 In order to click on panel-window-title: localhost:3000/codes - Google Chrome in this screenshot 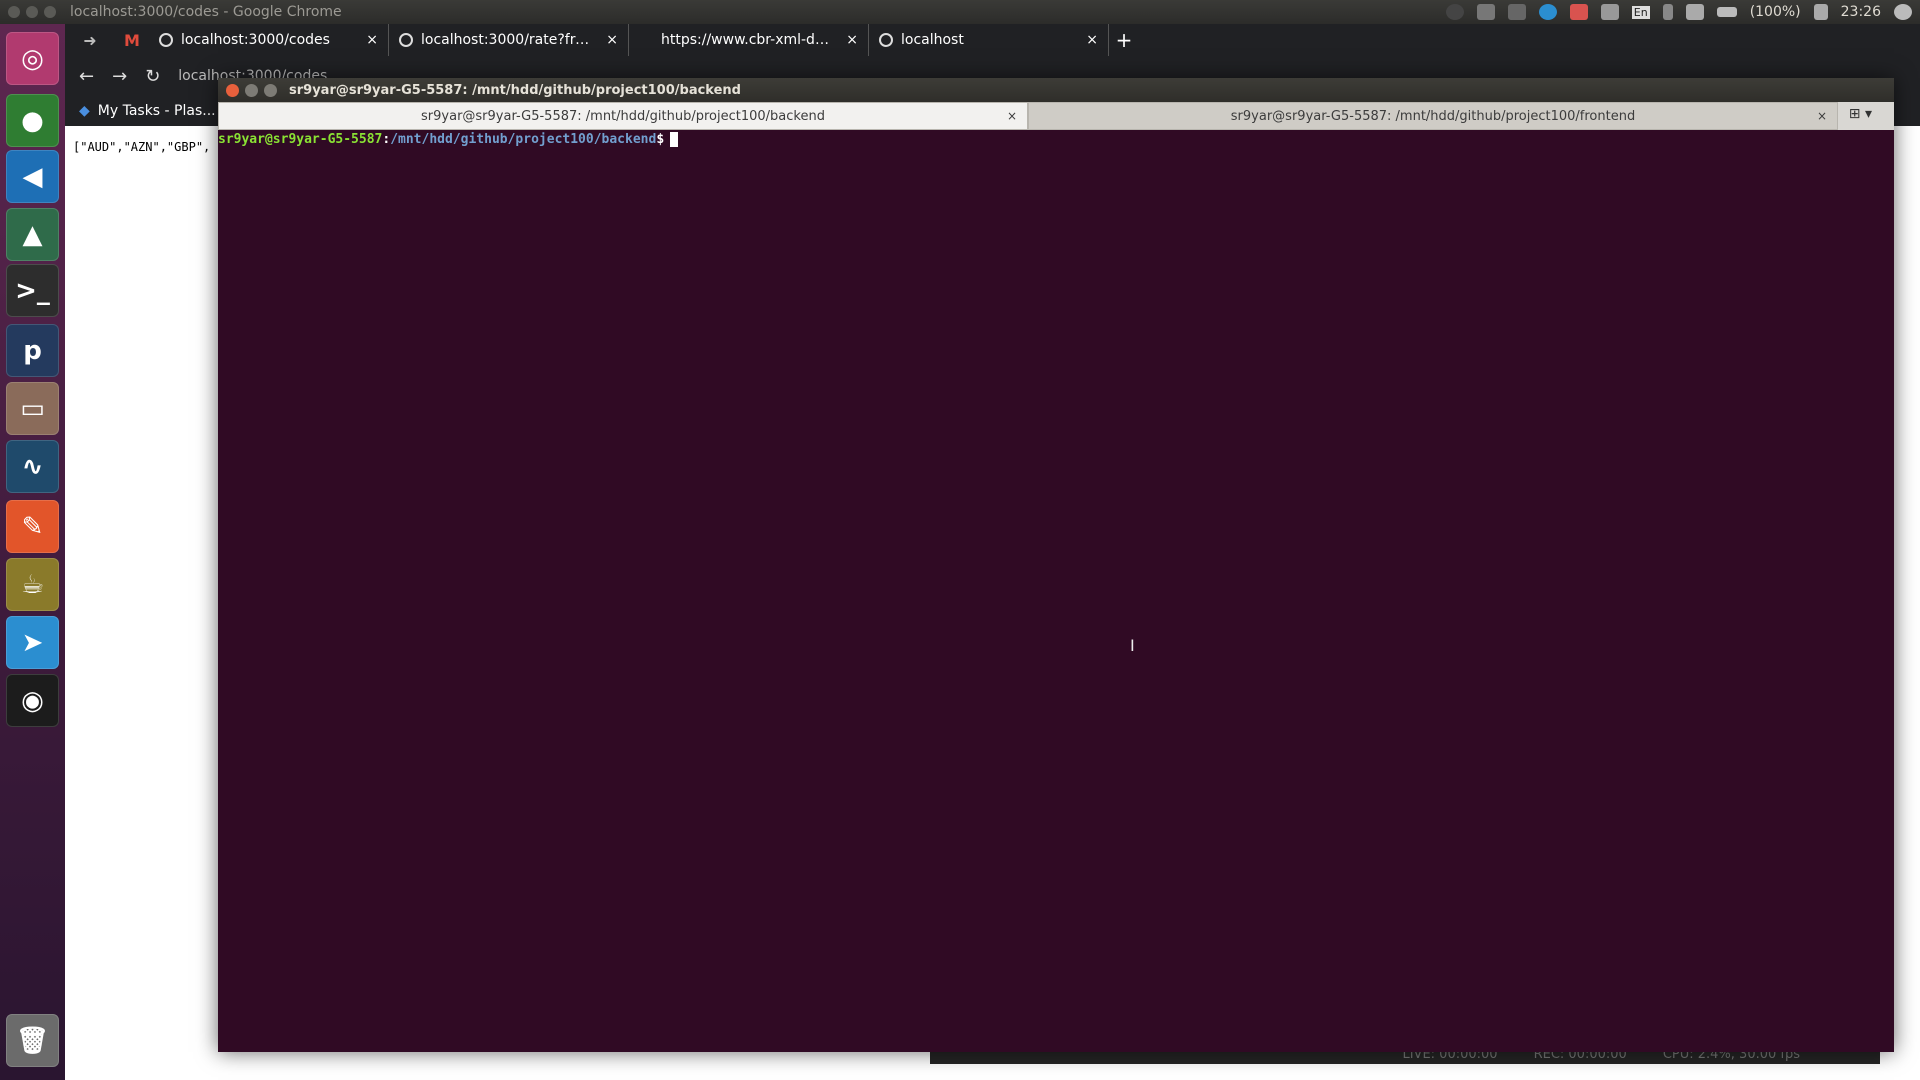, I will do `click(206, 12)`.